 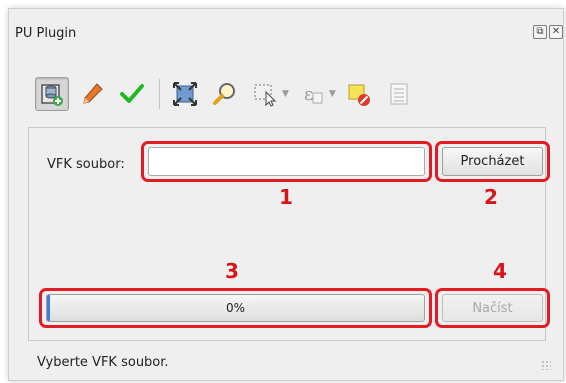 What do you see at coordinates (546, 365) in the screenshot?
I see `resize-grip-icon` at bounding box center [546, 365].